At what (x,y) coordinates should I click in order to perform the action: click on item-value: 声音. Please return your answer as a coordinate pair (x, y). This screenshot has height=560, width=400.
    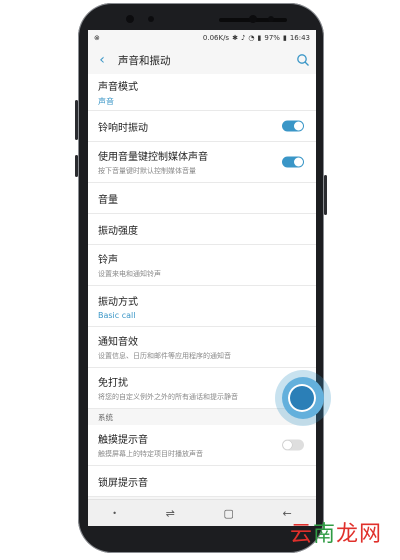
    Looking at the image, I should click on (106, 101).